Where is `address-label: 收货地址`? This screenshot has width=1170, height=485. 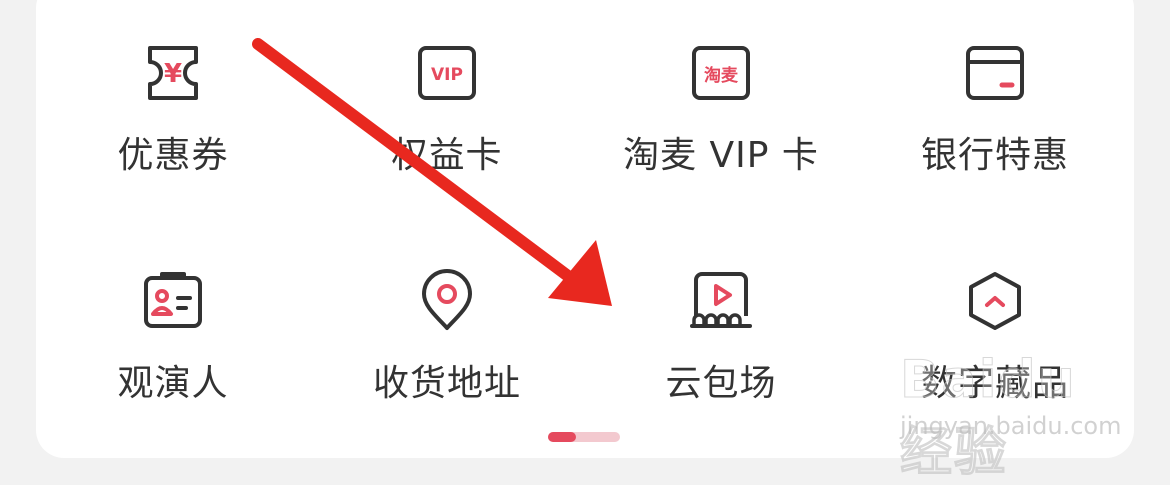 address-label: 收货地址 is located at coordinates (446, 383).